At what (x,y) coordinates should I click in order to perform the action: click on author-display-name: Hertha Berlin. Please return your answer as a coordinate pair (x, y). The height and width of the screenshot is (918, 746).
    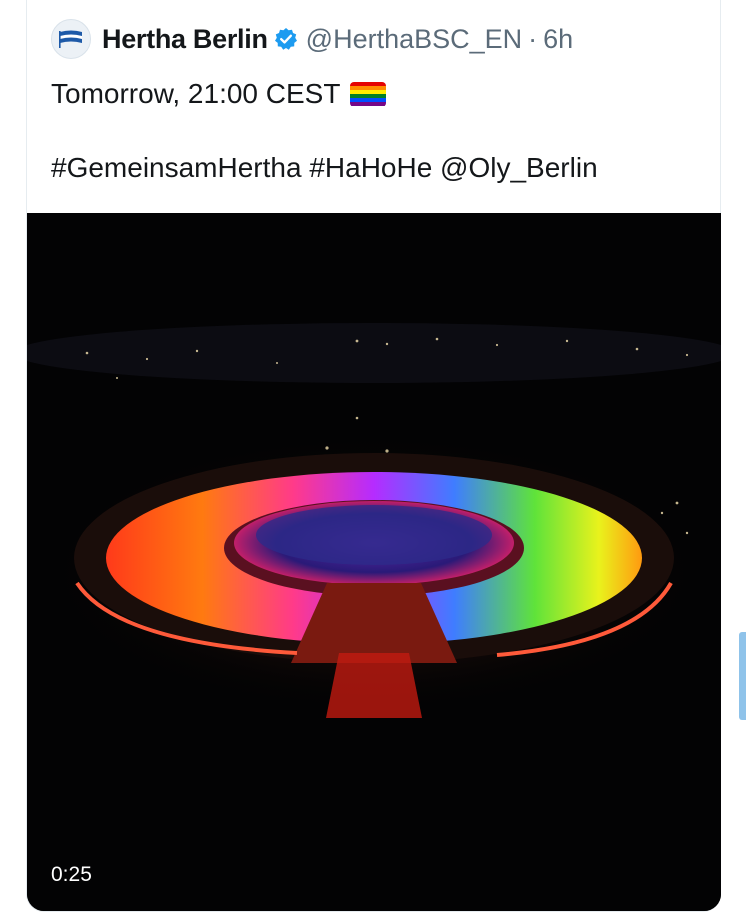
    Looking at the image, I should click on (185, 39).